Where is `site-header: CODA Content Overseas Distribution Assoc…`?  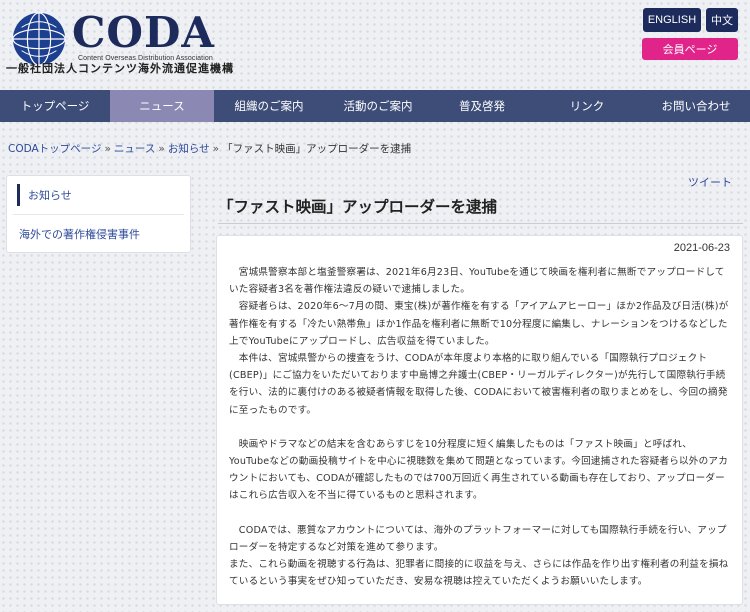
site-header: CODA Content Overseas Distribution Assoc… is located at coordinates (375, 45).